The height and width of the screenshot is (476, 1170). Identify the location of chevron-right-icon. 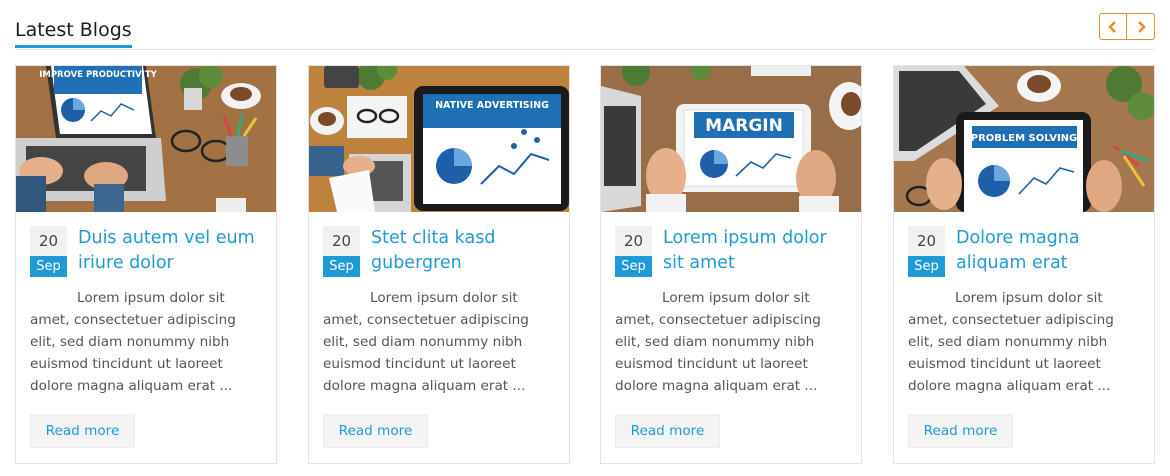
(1141, 26).